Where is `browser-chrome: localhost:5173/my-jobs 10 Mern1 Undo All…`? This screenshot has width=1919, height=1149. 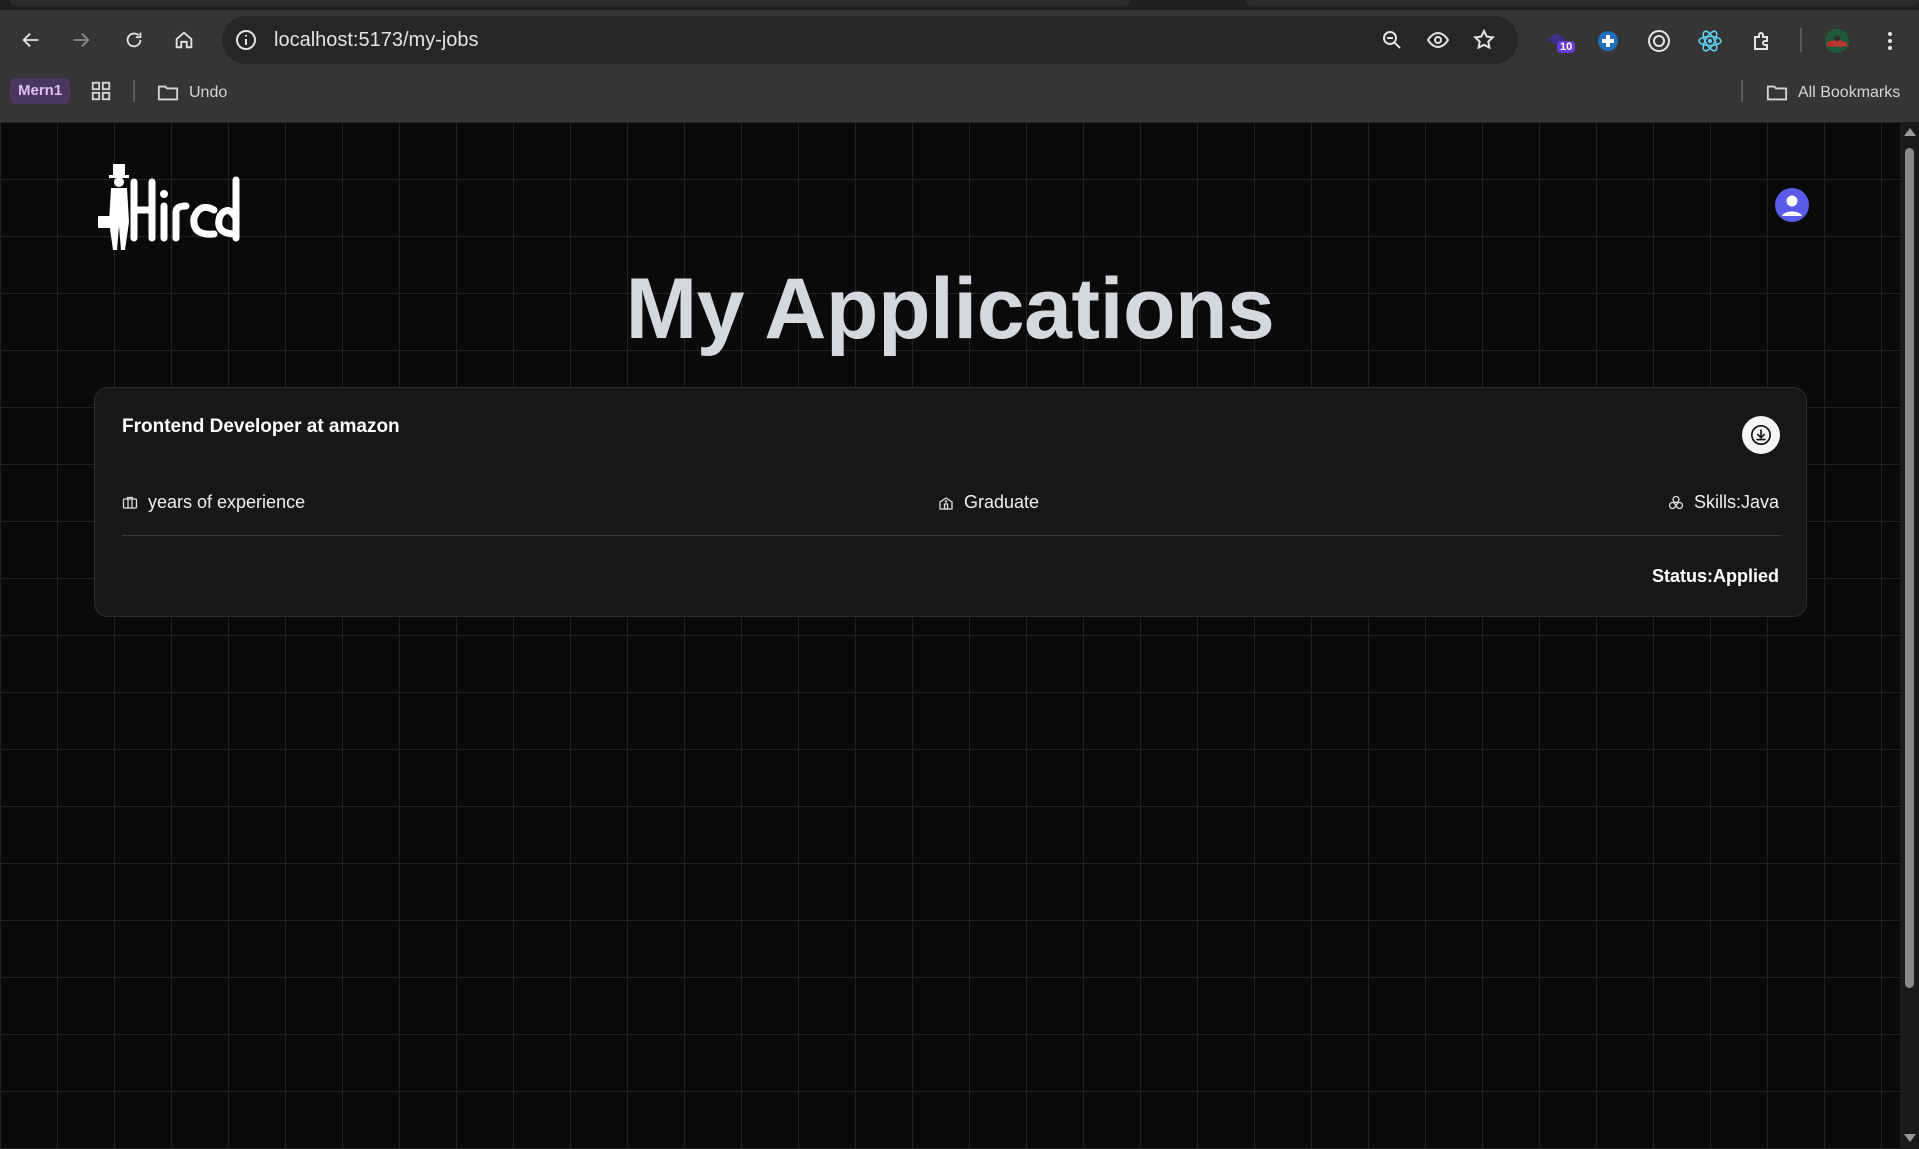
browser-chrome: localhost:5173/my-jobs 10 Mern1 Undo All… is located at coordinates (959, 61).